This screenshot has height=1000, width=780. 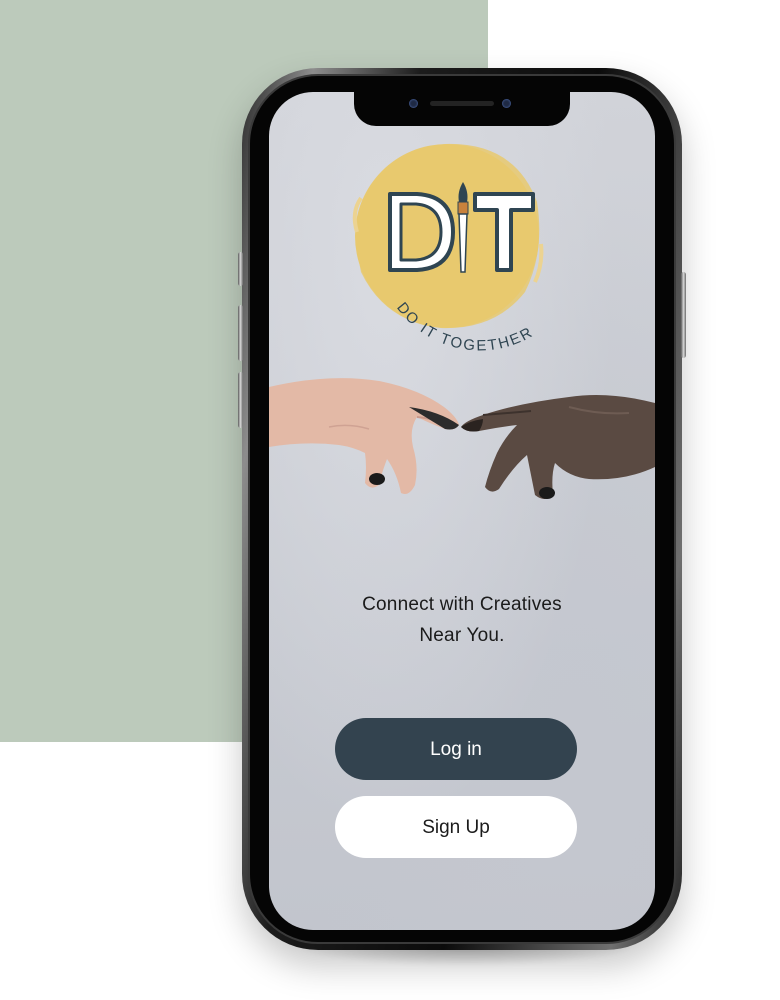 What do you see at coordinates (413, 103) in the screenshot?
I see `front-camera-left` at bounding box center [413, 103].